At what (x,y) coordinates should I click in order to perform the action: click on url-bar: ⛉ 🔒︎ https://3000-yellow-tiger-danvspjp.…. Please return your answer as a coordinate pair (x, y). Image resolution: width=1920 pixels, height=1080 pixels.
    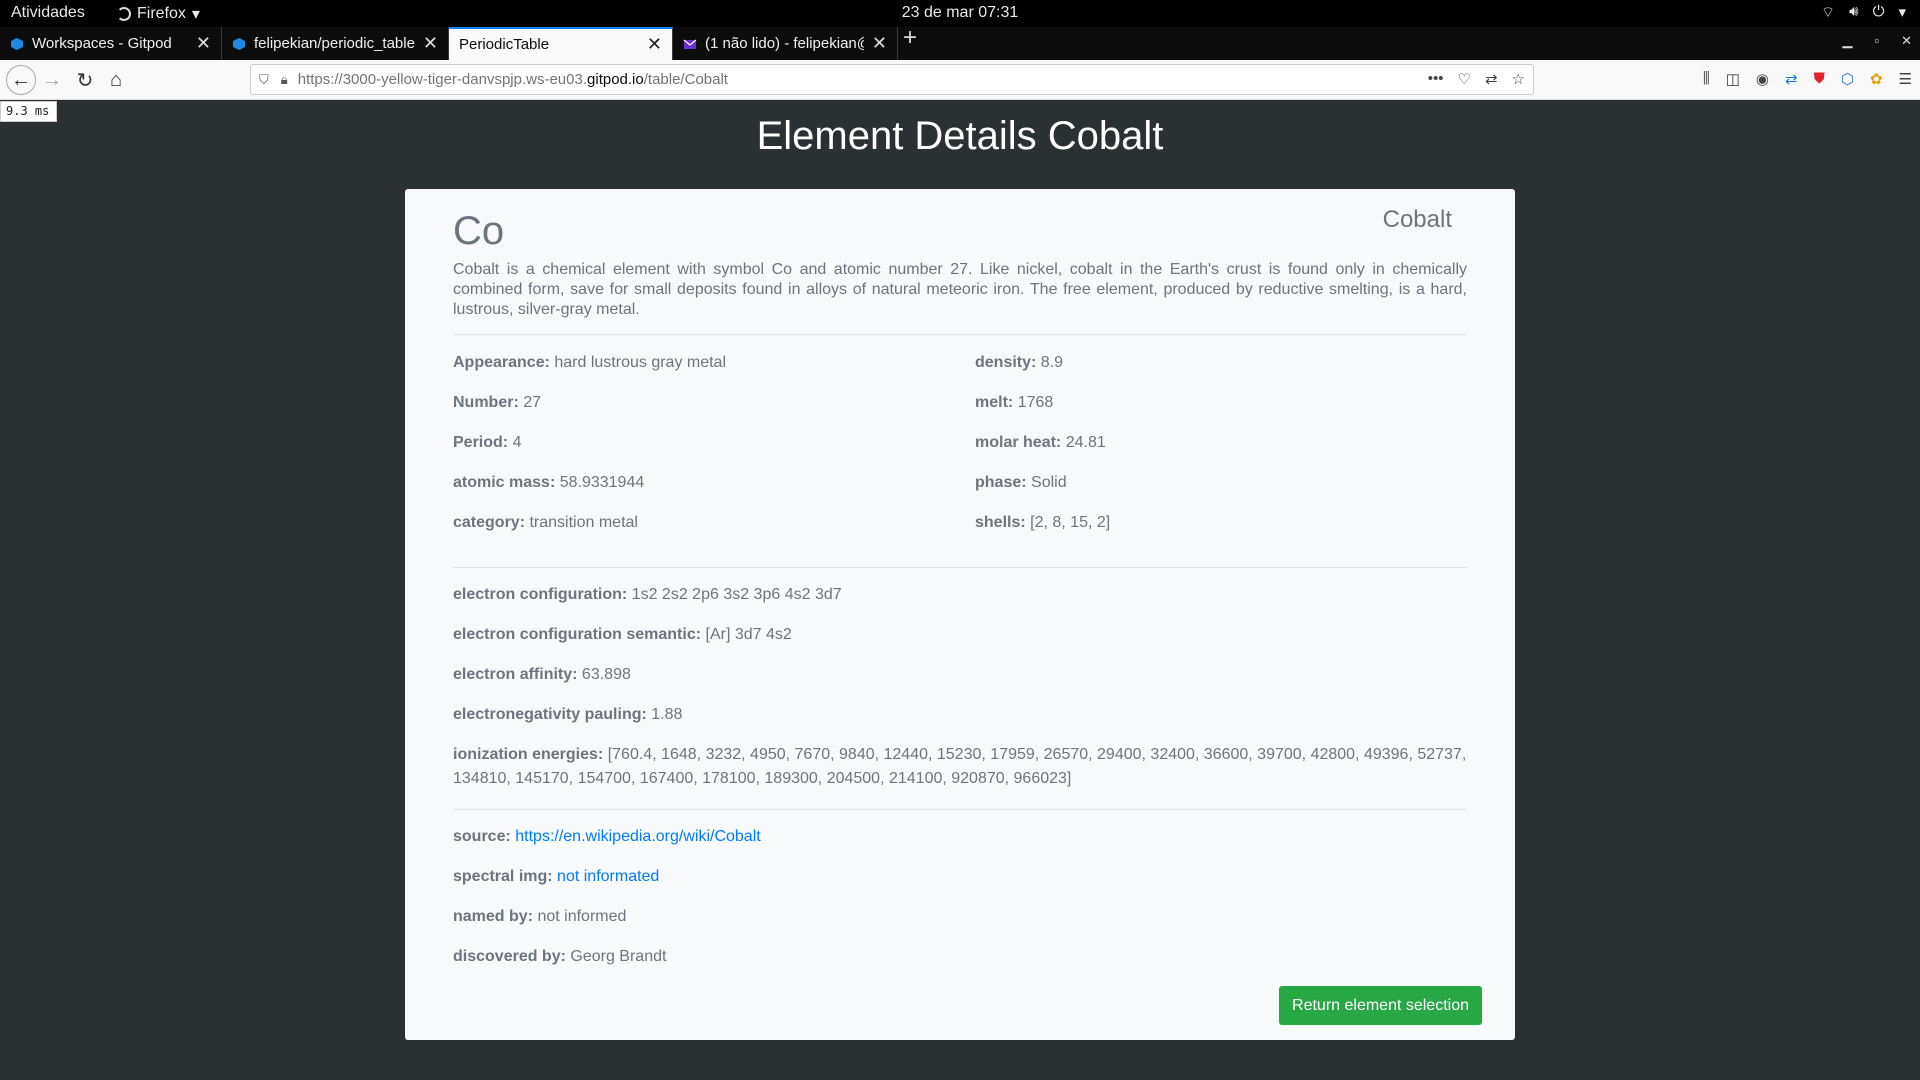
    Looking at the image, I should click on (892, 79).